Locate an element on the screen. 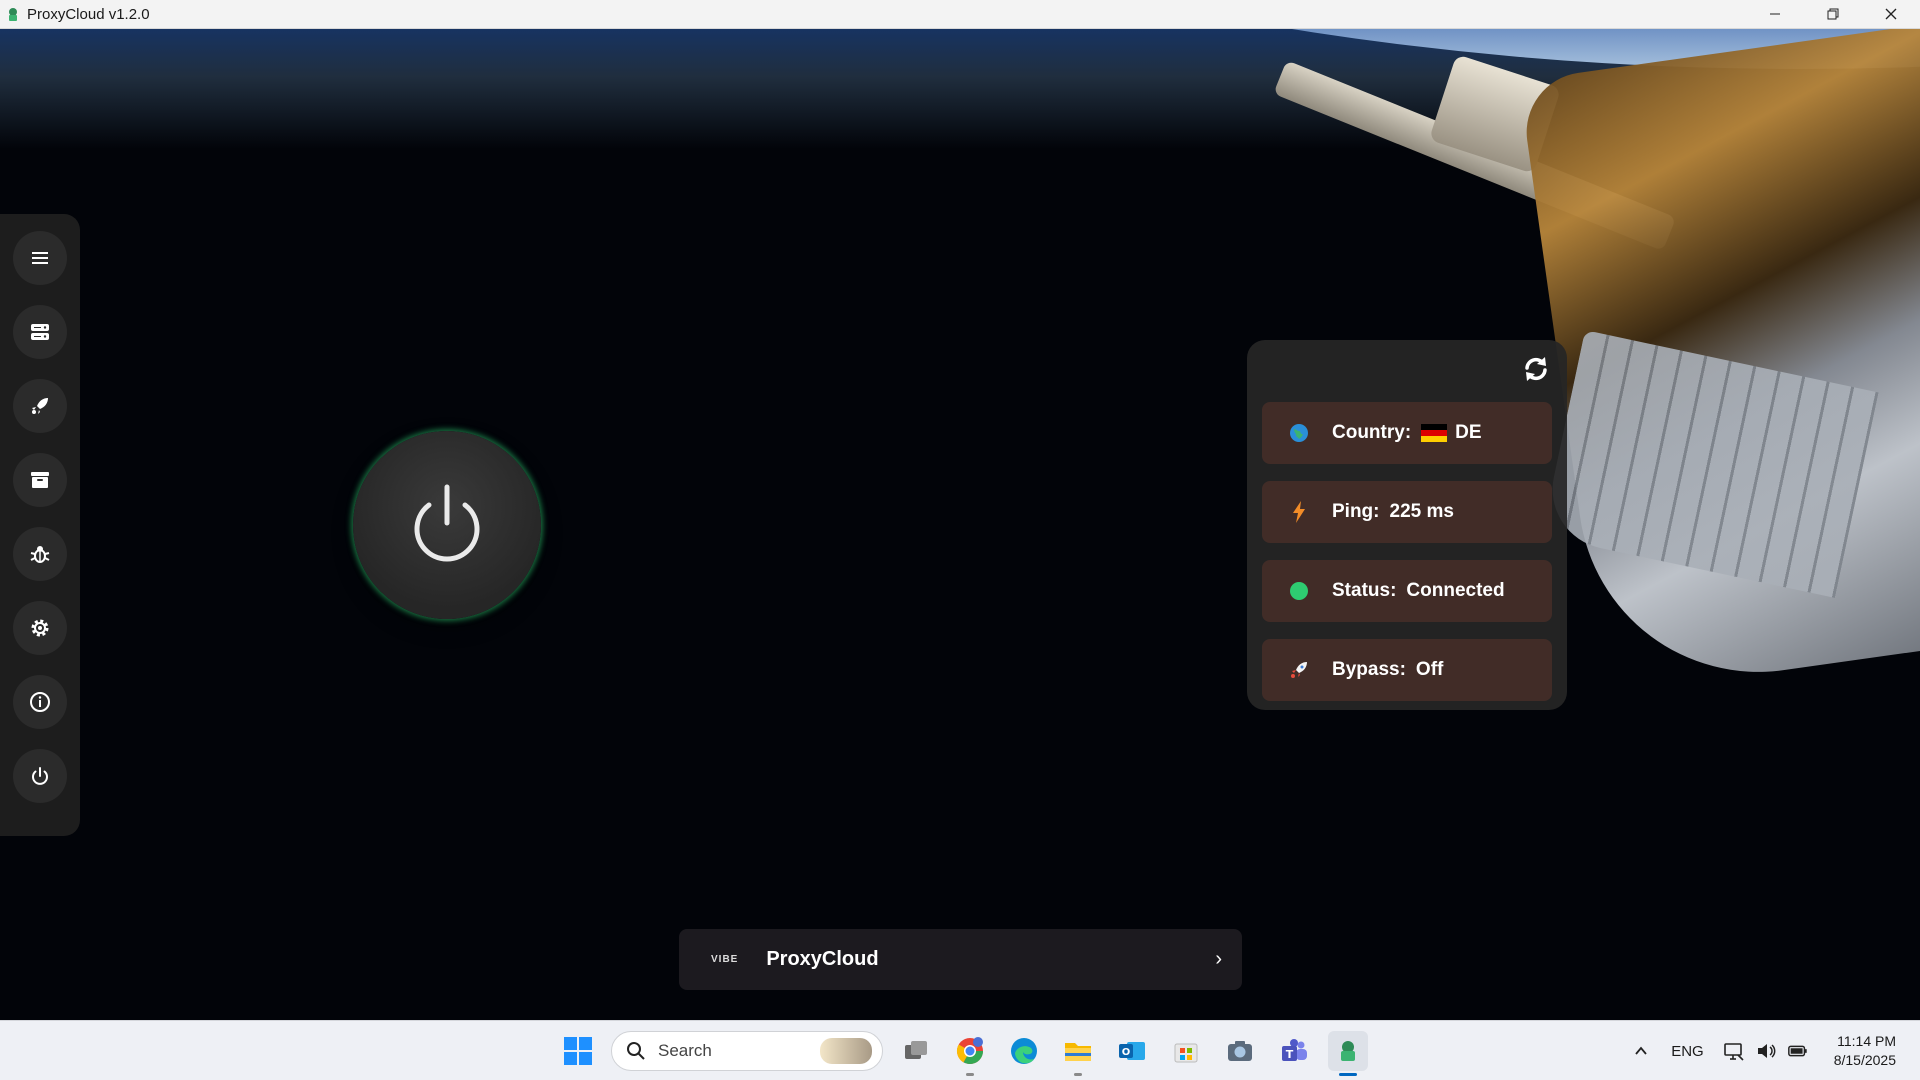 The image size is (1920, 1080). language-indicator: ENG is located at coordinates (1687, 1051).